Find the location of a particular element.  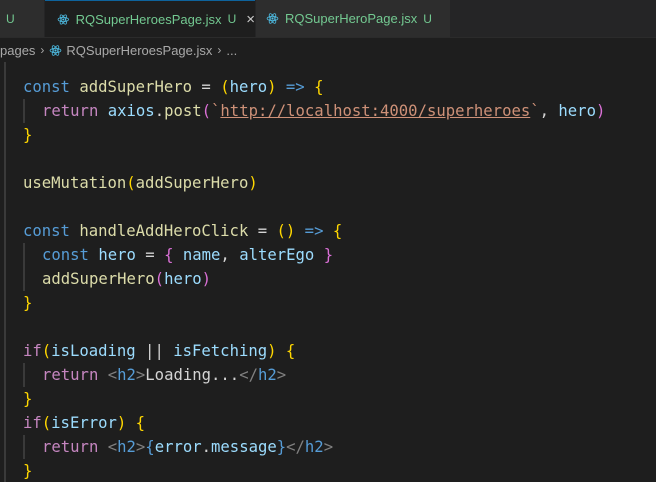

tab-rqsuperheropage: RQSuperHeroPage.jsx U is located at coordinates (353, 18).